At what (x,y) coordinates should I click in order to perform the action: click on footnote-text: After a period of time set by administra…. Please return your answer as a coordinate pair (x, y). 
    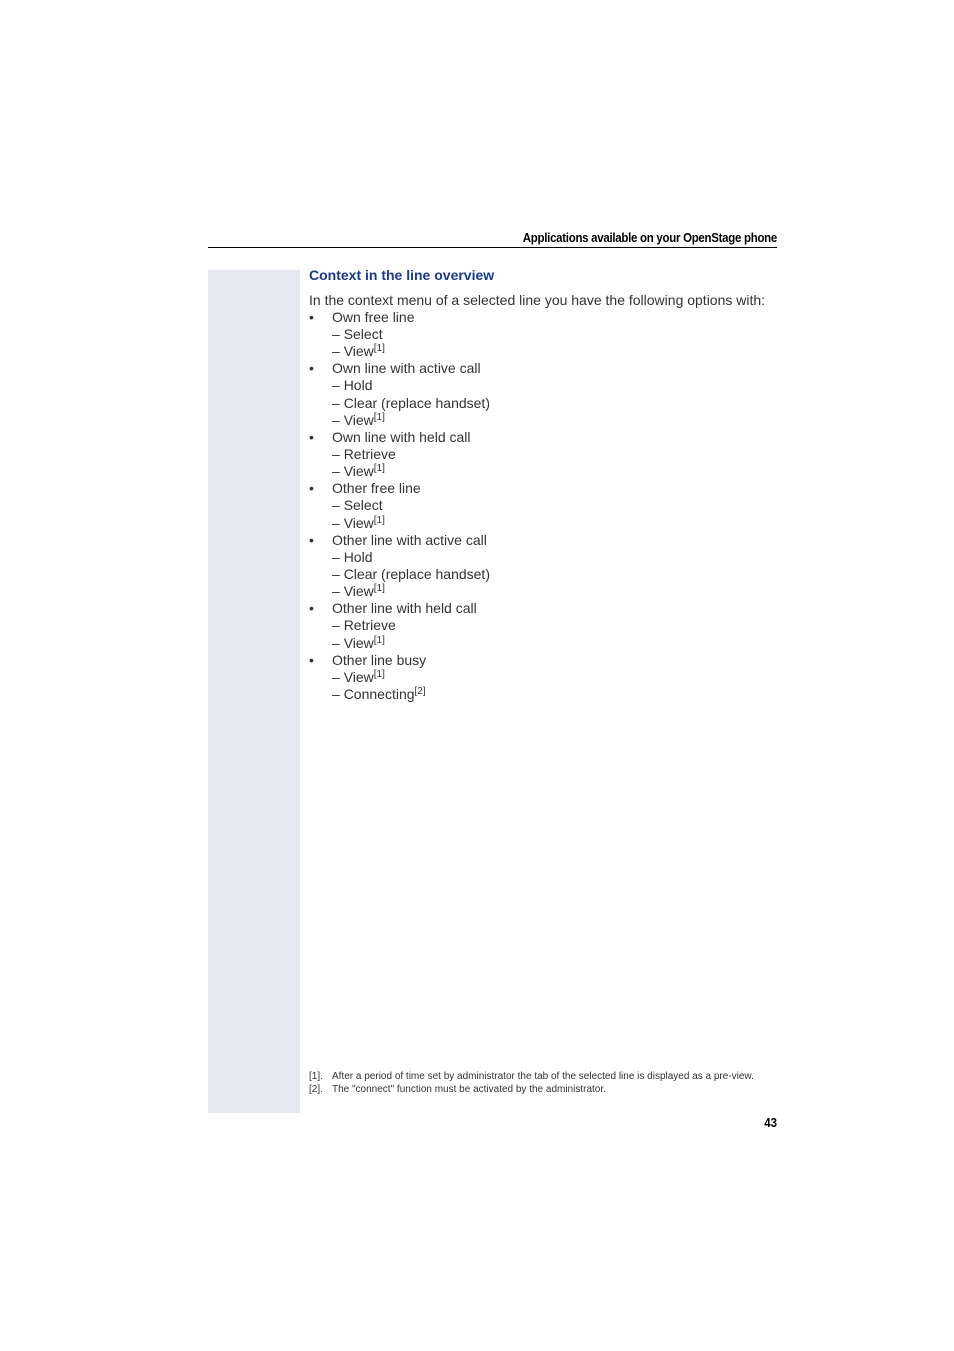
    Looking at the image, I should click on (543, 1076).